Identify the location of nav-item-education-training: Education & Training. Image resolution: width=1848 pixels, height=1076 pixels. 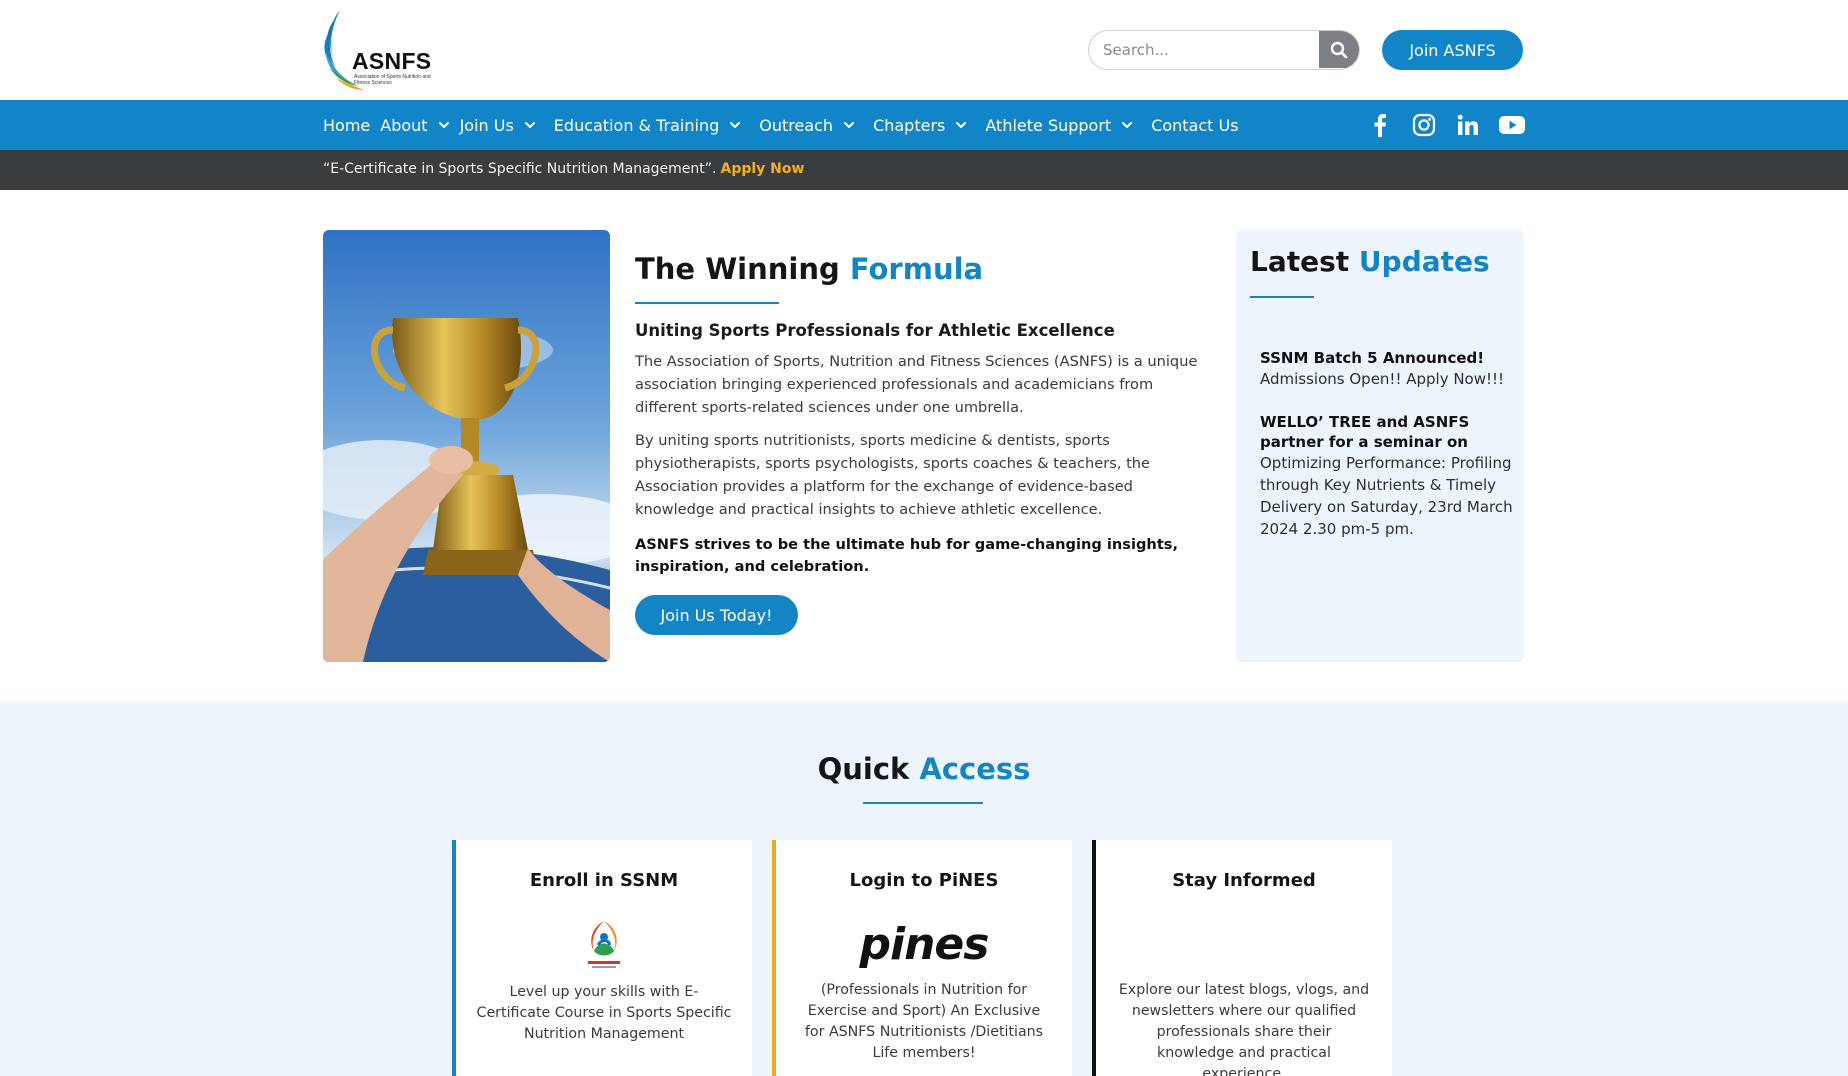
(647, 125).